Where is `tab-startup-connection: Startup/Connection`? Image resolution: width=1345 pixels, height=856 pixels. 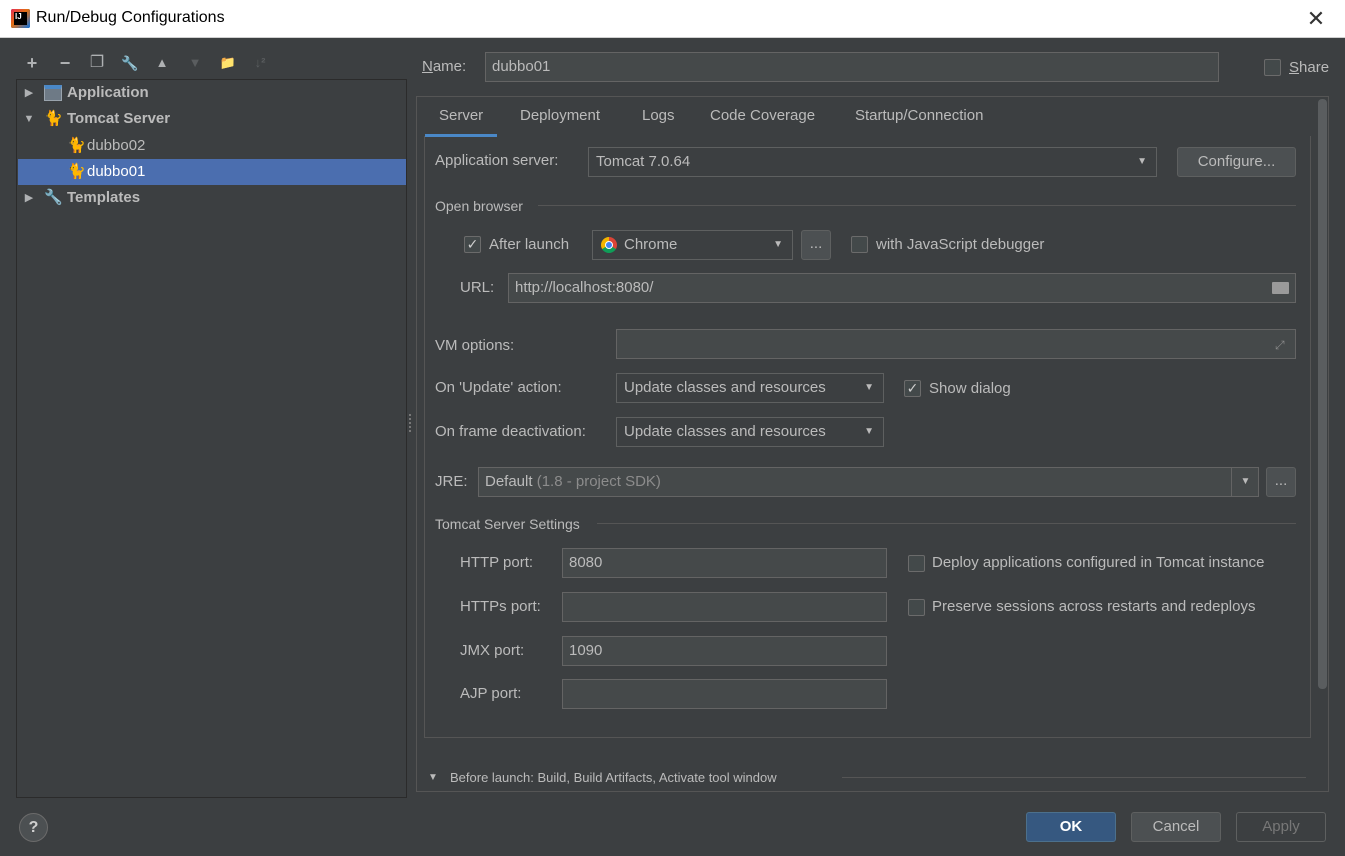 tab-startup-connection: Startup/Connection is located at coordinates (919, 117).